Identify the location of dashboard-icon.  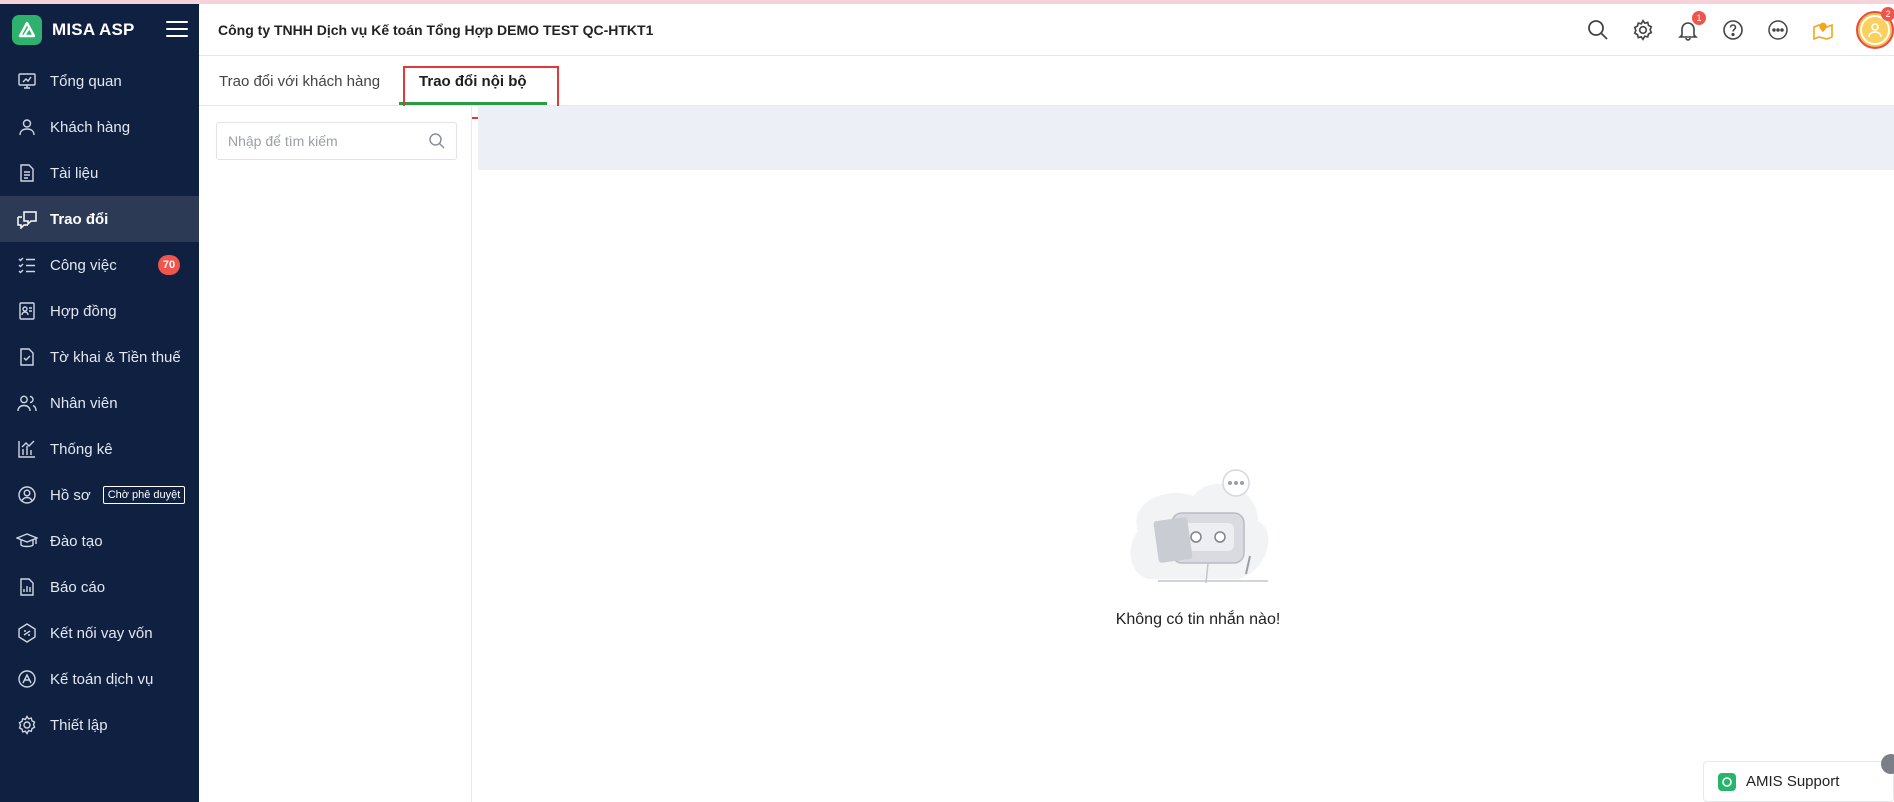
(27, 81).